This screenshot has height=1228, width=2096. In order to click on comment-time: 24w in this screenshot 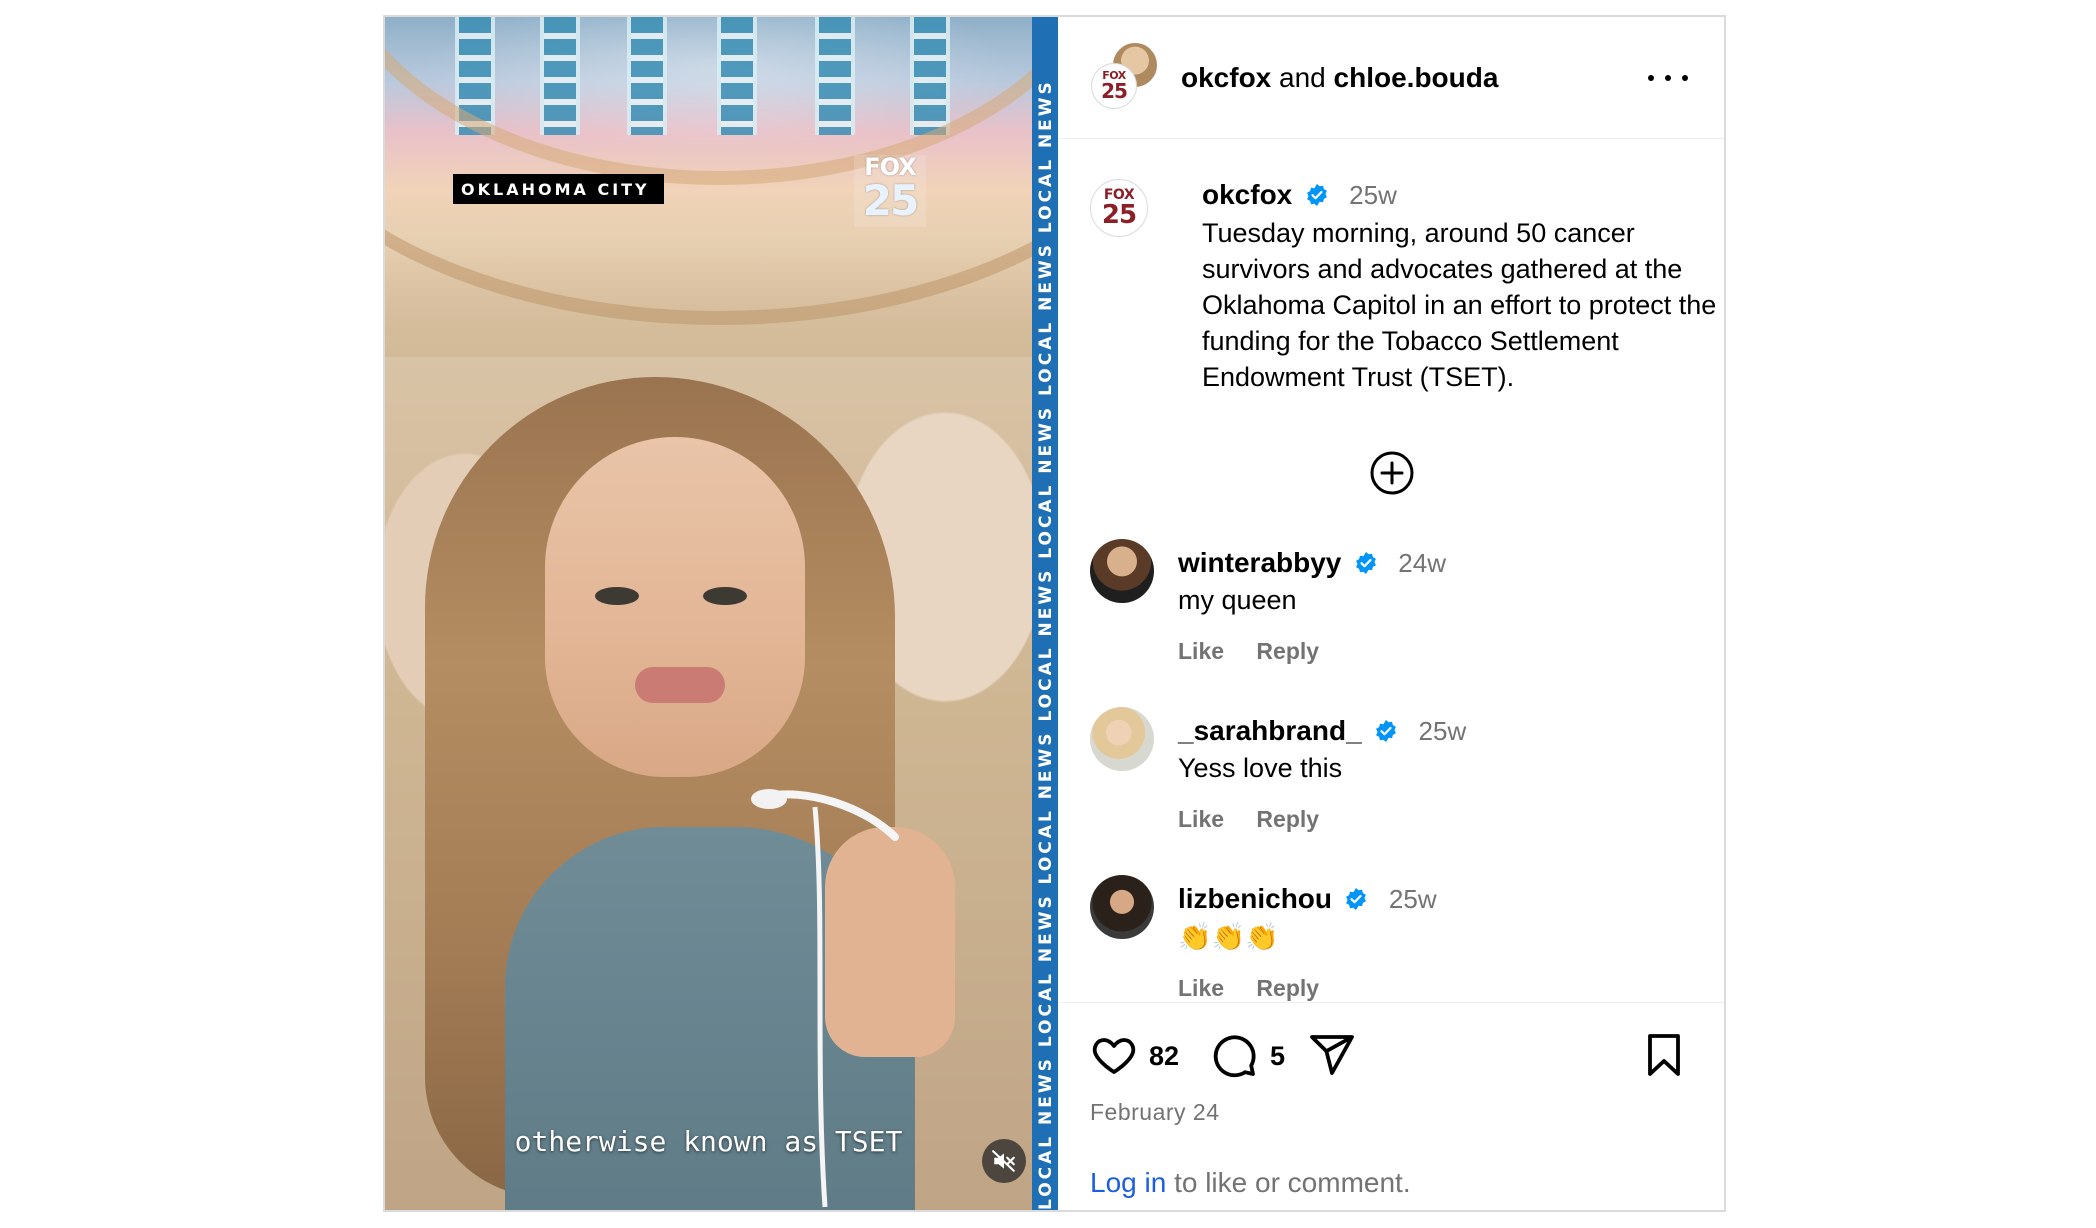, I will do `click(1422, 563)`.